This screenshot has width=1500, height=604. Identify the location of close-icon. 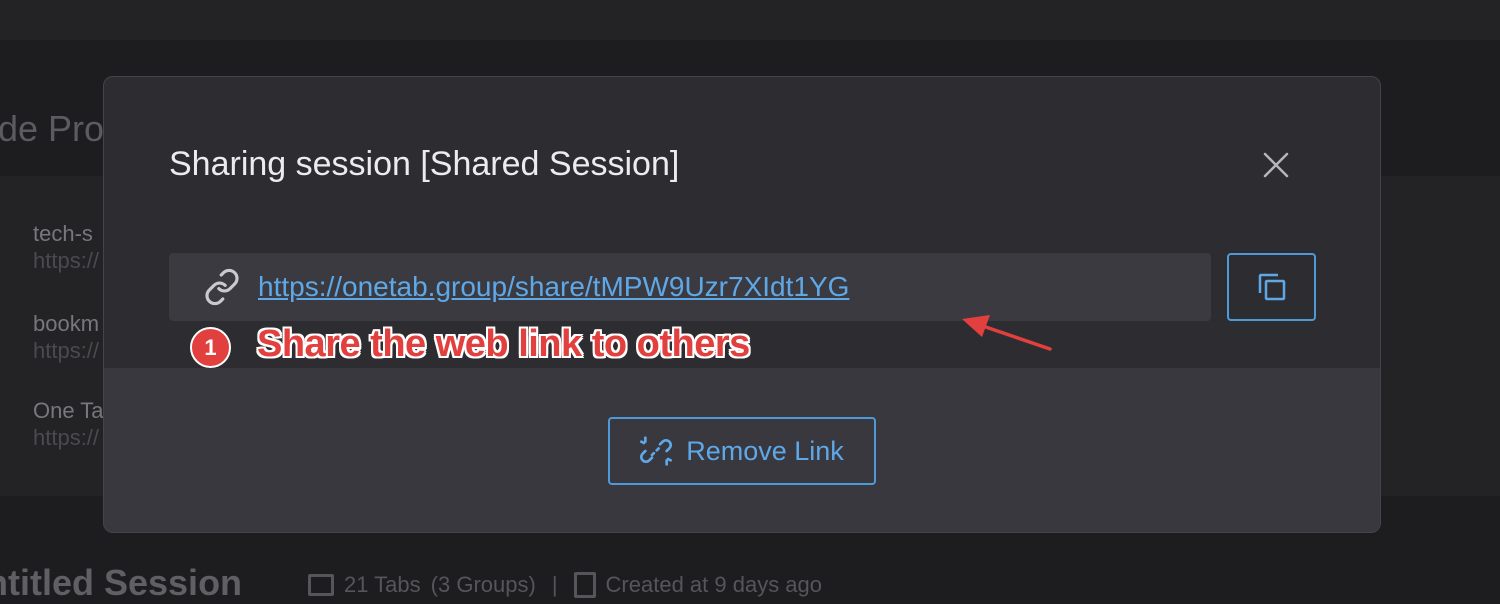
(1276, 165).